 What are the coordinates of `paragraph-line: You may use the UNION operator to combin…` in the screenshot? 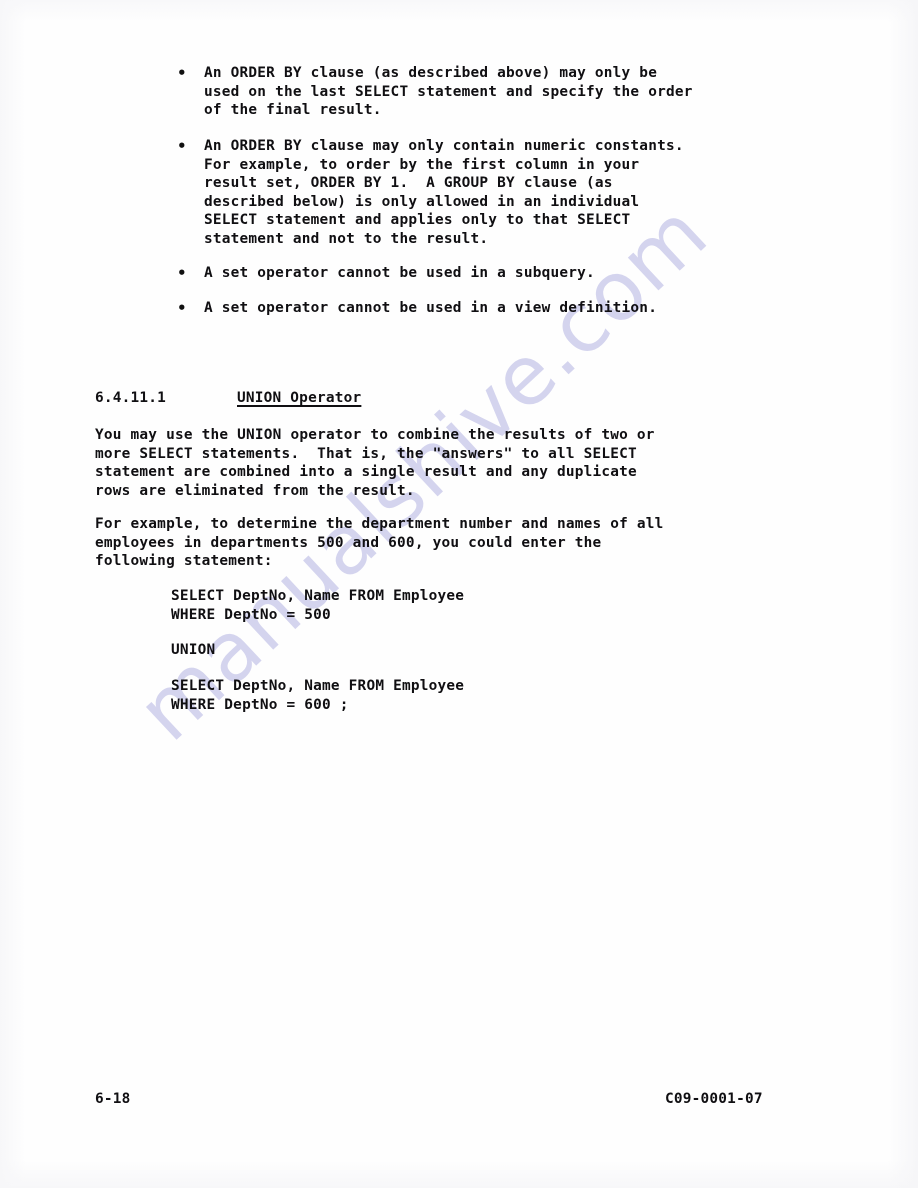 It's located at (375, 435).